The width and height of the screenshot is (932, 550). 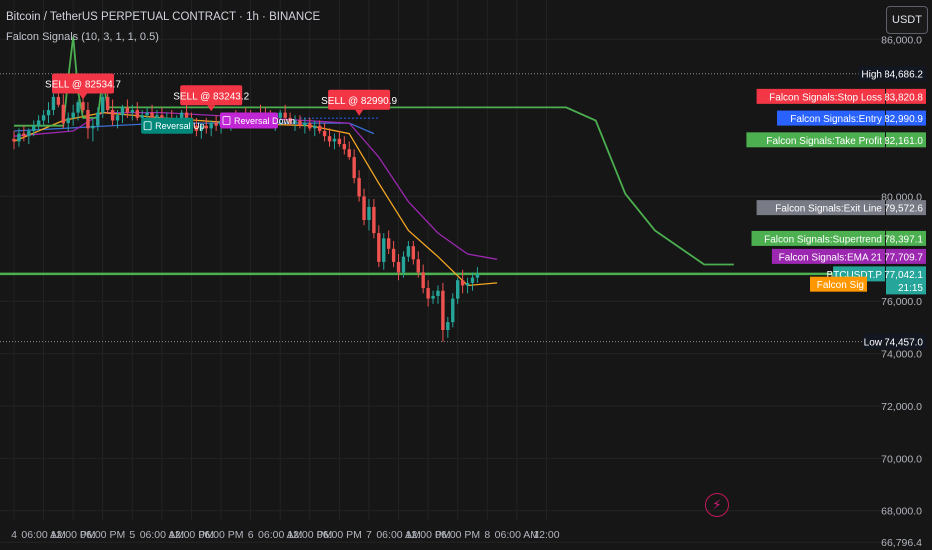 What do you see at coordinates (871, 75) in the screenshot?
I see `price-label-name: High` at bounding box center [871, 75].